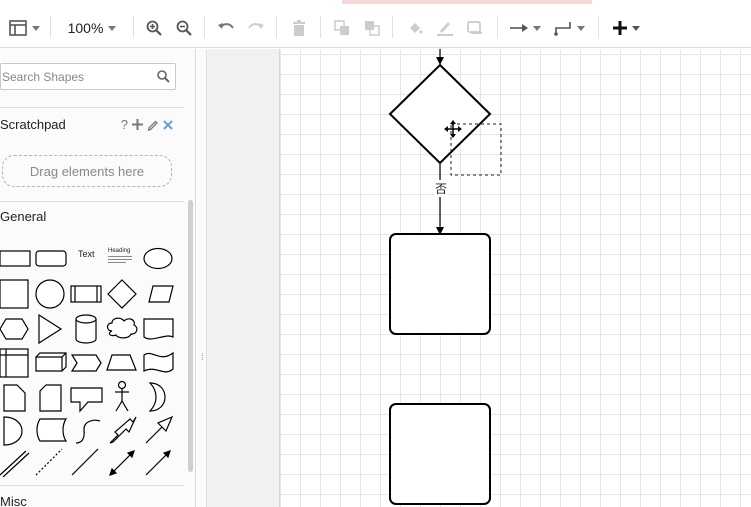 This screenshot has height=507, width=751. I want to click on diagram-layer, so click(445, 277).